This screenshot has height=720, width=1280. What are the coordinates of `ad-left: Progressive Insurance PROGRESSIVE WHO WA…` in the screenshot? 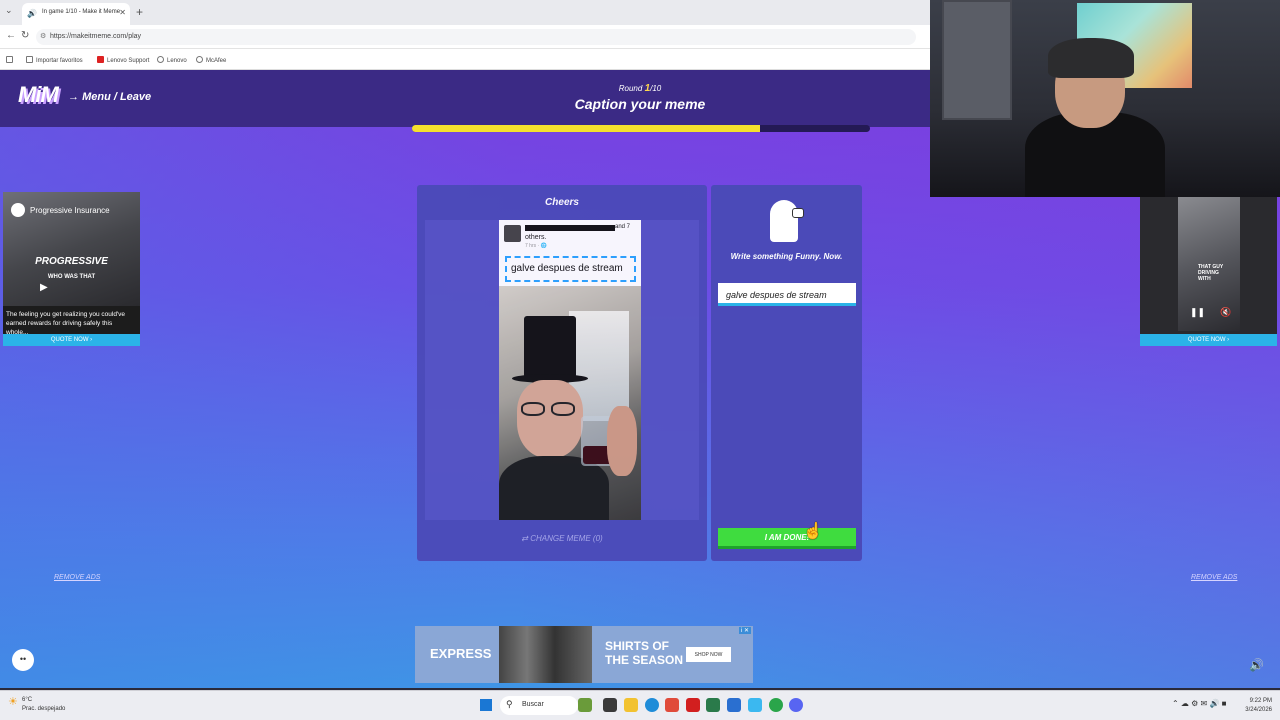 It's located at (71, 269).